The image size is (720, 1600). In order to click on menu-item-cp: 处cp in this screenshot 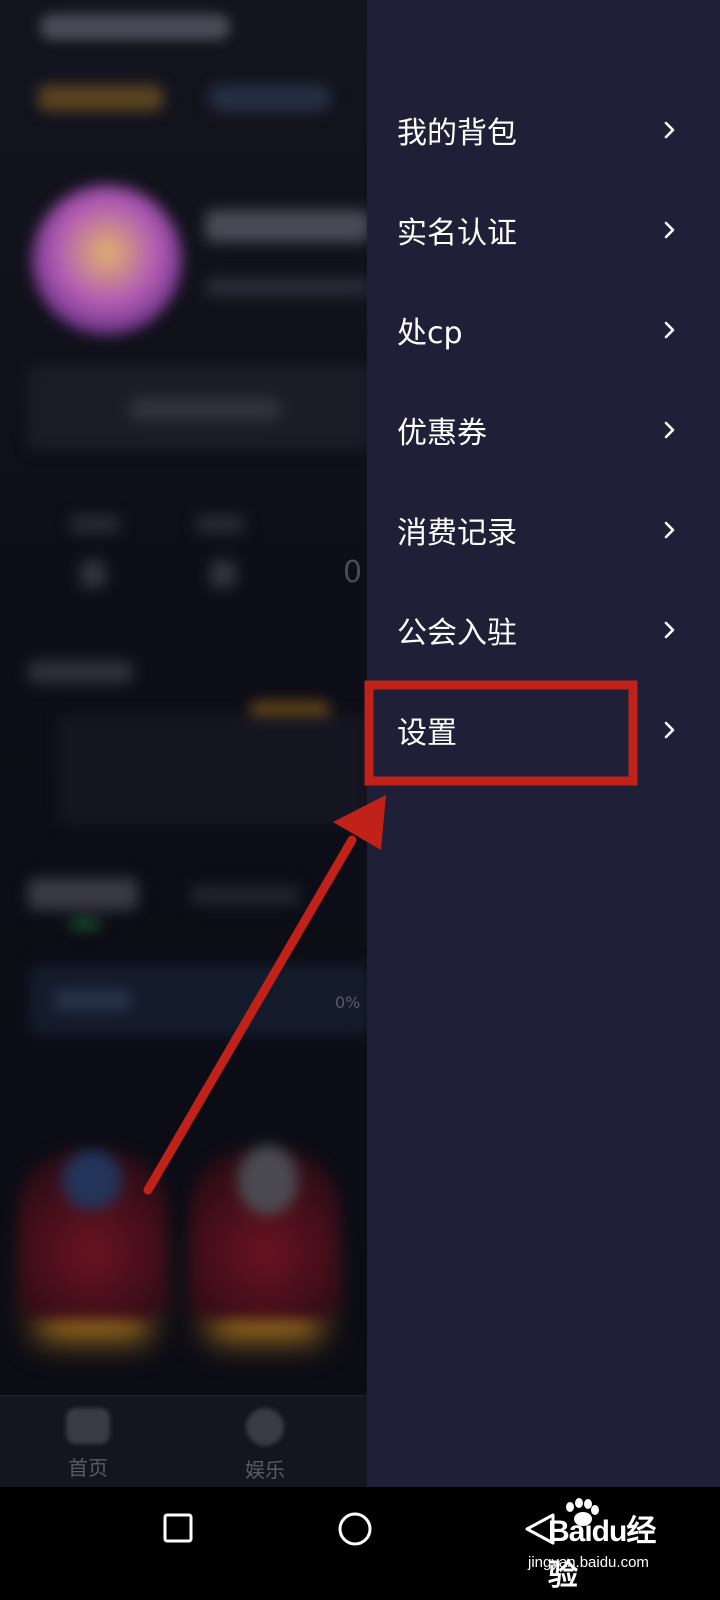, I will do `click(543, 330)`.